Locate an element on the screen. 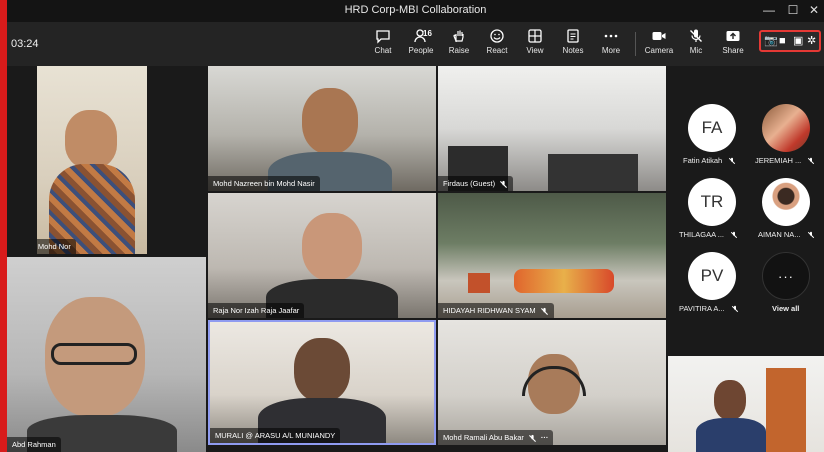 This screenshot has height=452, width=824. name-text: MURALI @ ARASU A/L MUNIANDY is located at coordinates (275, 435).